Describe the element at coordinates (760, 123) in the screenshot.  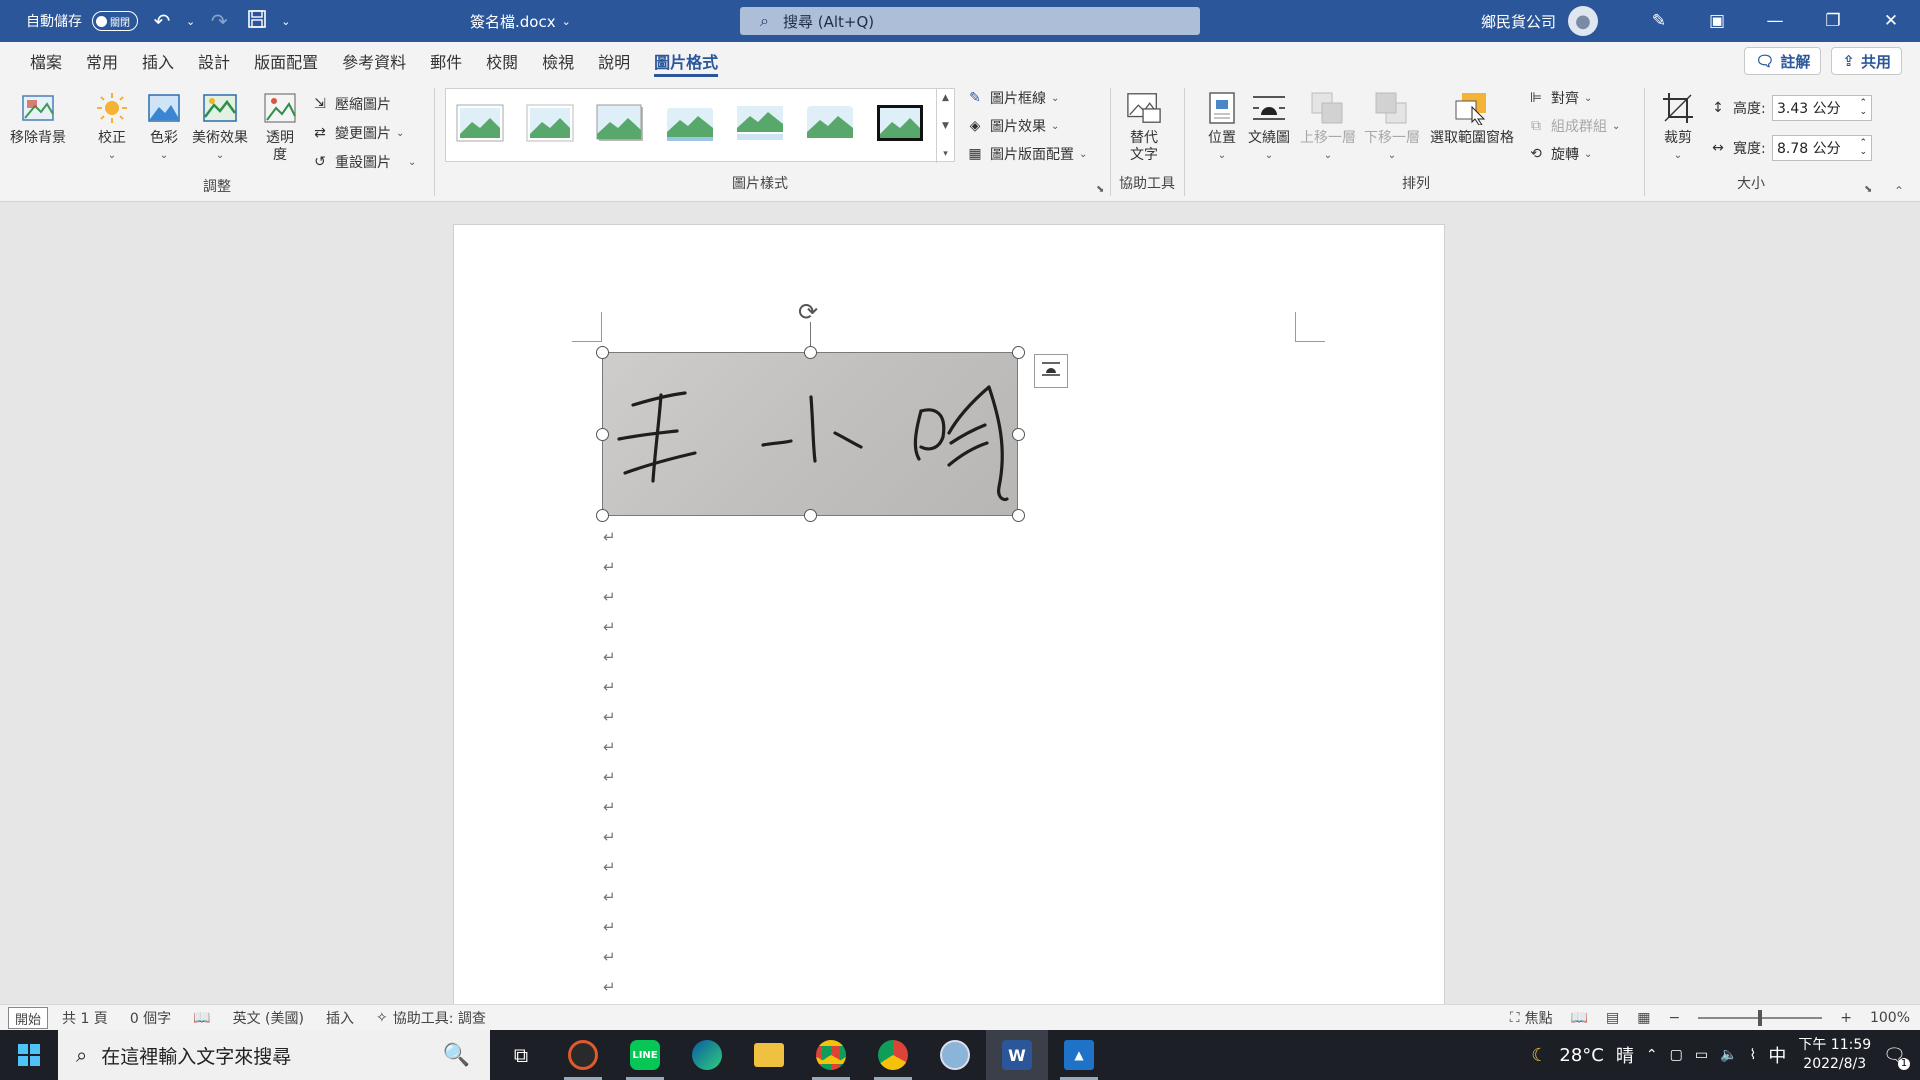
I see `style-thumb-reflected` at that location.